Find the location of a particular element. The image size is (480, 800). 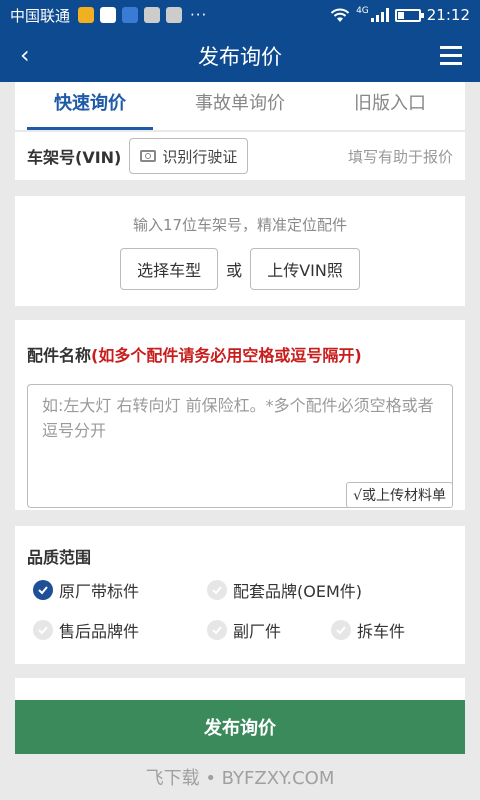

signal-icon is located at coordinates (379, 15).